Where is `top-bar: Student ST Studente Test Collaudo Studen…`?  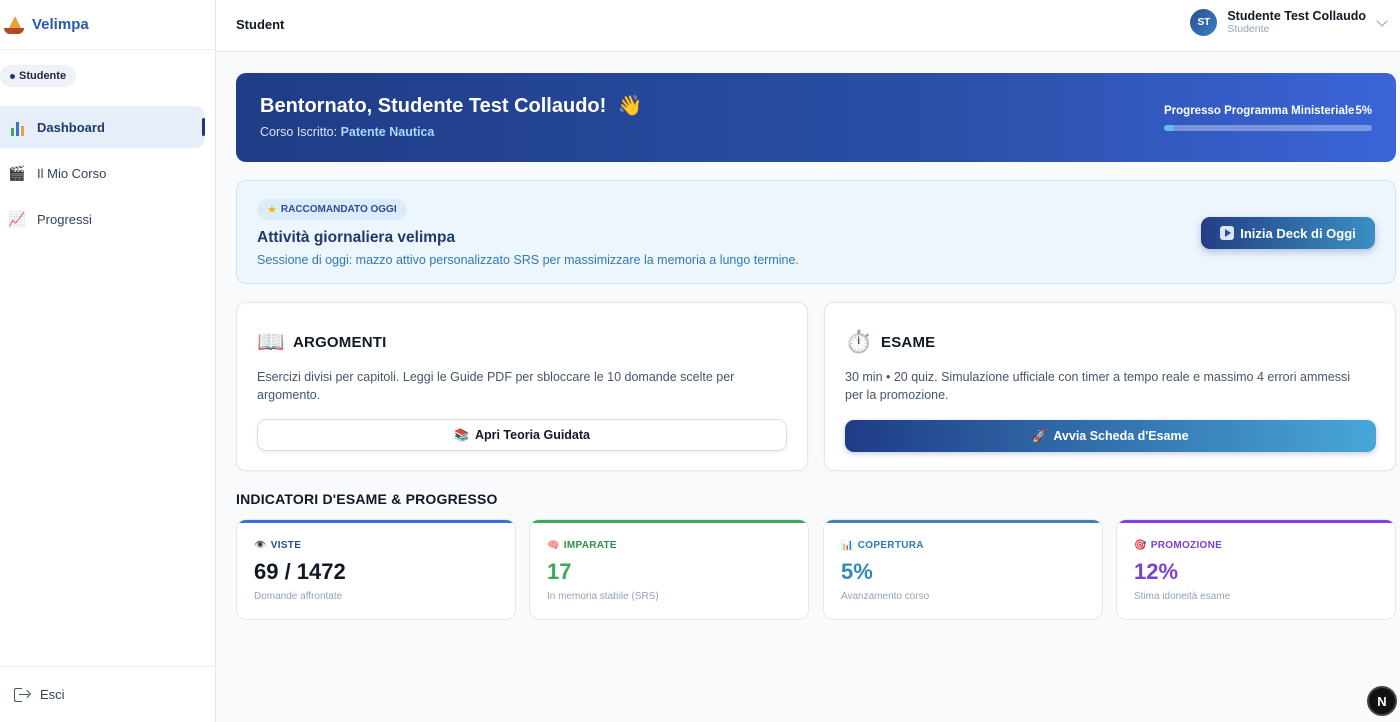 top-bar: Student ST Studente Test Collaudo Studen… is located at coordinates (808, 26).